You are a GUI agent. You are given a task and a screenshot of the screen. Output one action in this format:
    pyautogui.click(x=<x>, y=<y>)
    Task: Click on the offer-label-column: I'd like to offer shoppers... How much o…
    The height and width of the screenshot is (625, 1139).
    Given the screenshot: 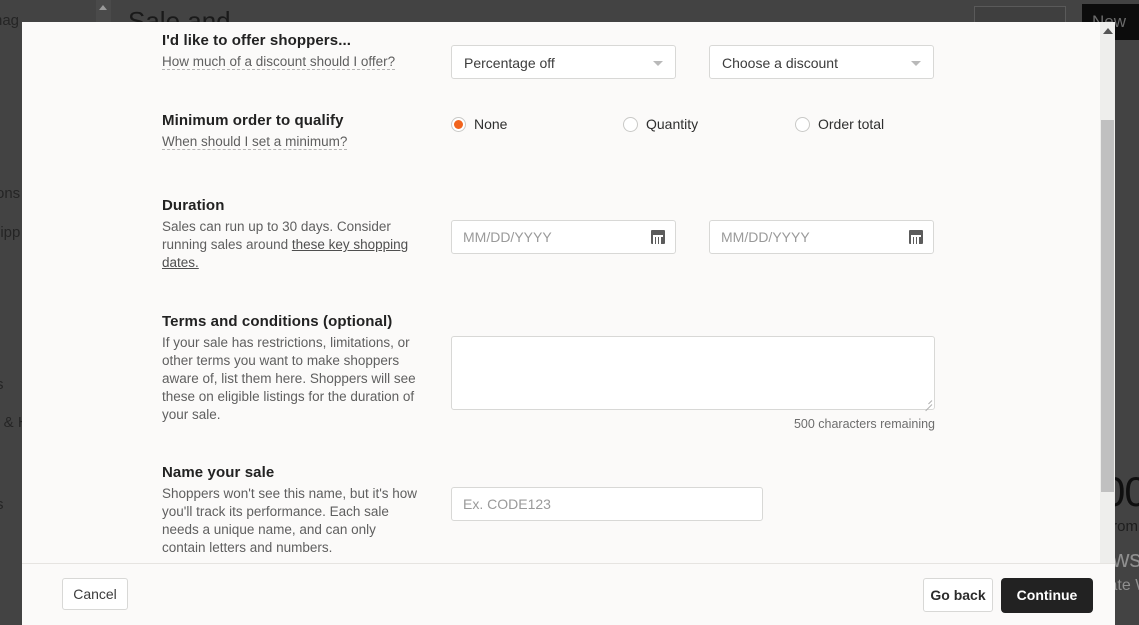 What is the action you would take?
    pyautogui.click(x=292, y=51)
    